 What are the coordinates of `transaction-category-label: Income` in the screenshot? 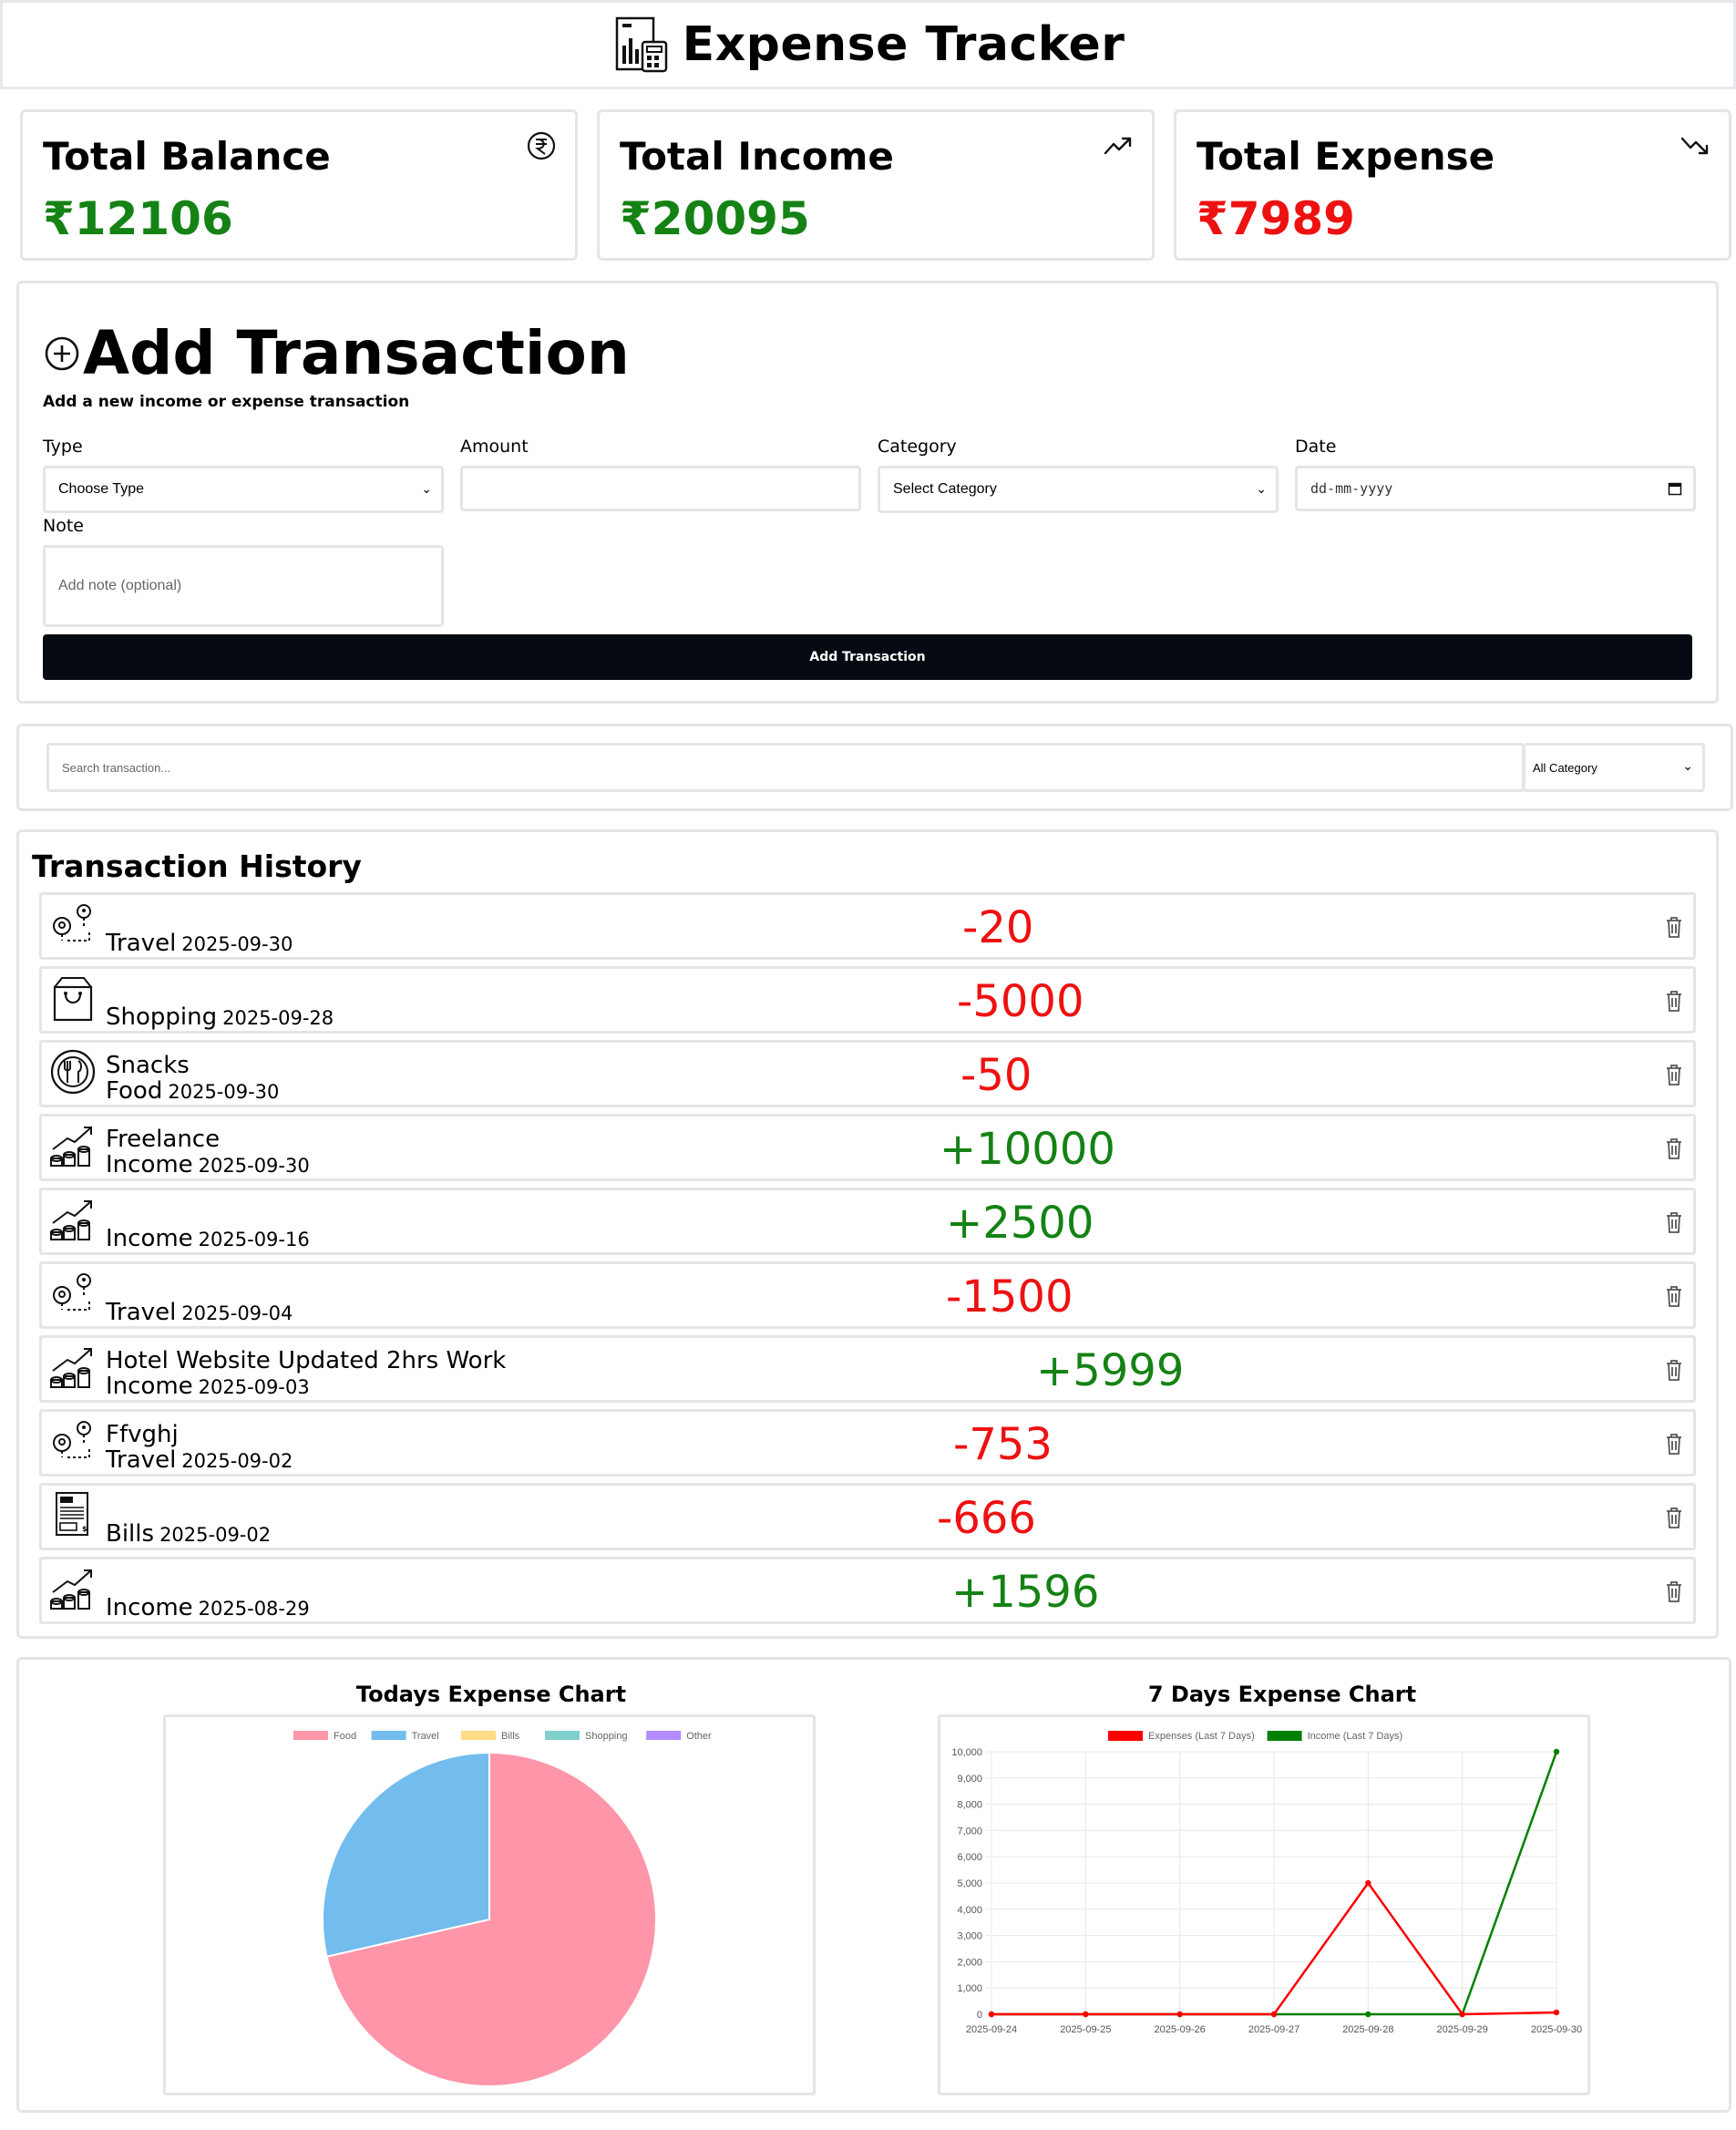 It's located at (149, 1164).